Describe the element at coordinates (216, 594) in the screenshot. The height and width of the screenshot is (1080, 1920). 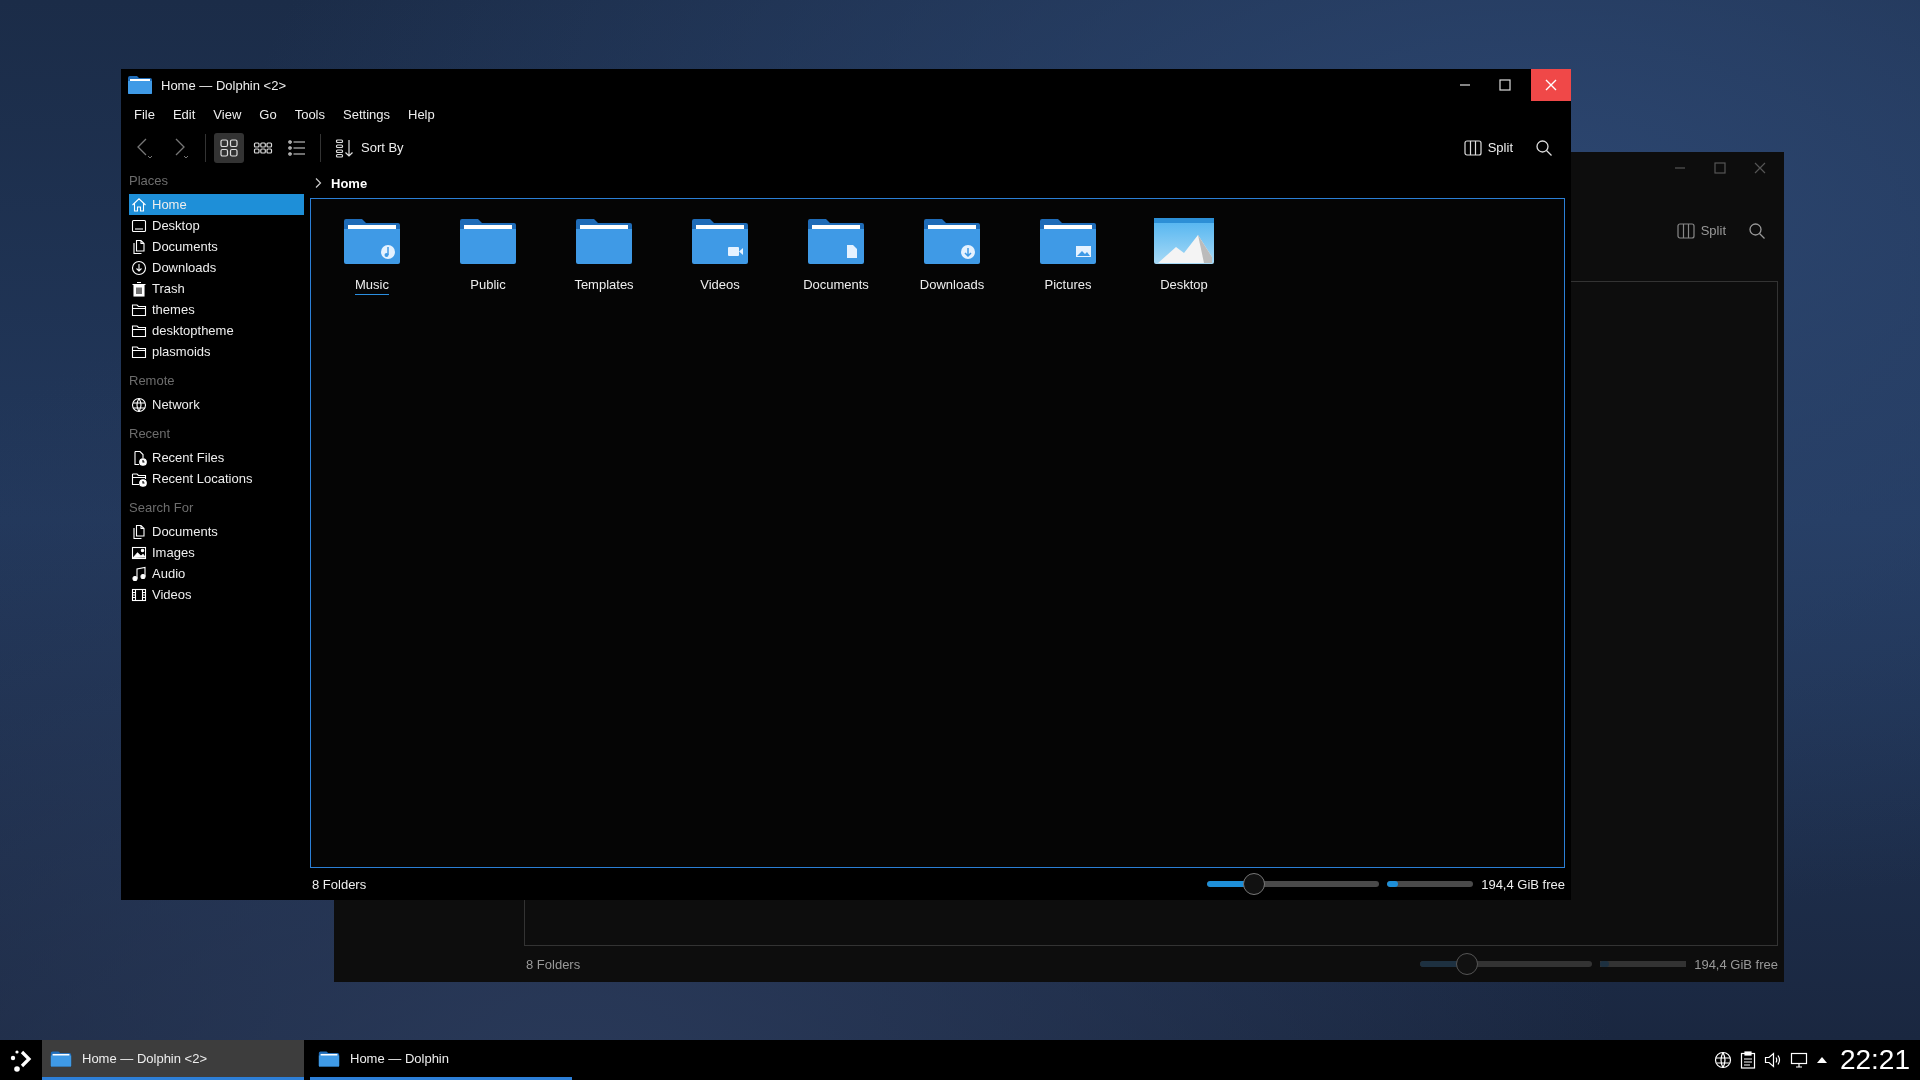
I see `sidebar-item: Videos` at that location.